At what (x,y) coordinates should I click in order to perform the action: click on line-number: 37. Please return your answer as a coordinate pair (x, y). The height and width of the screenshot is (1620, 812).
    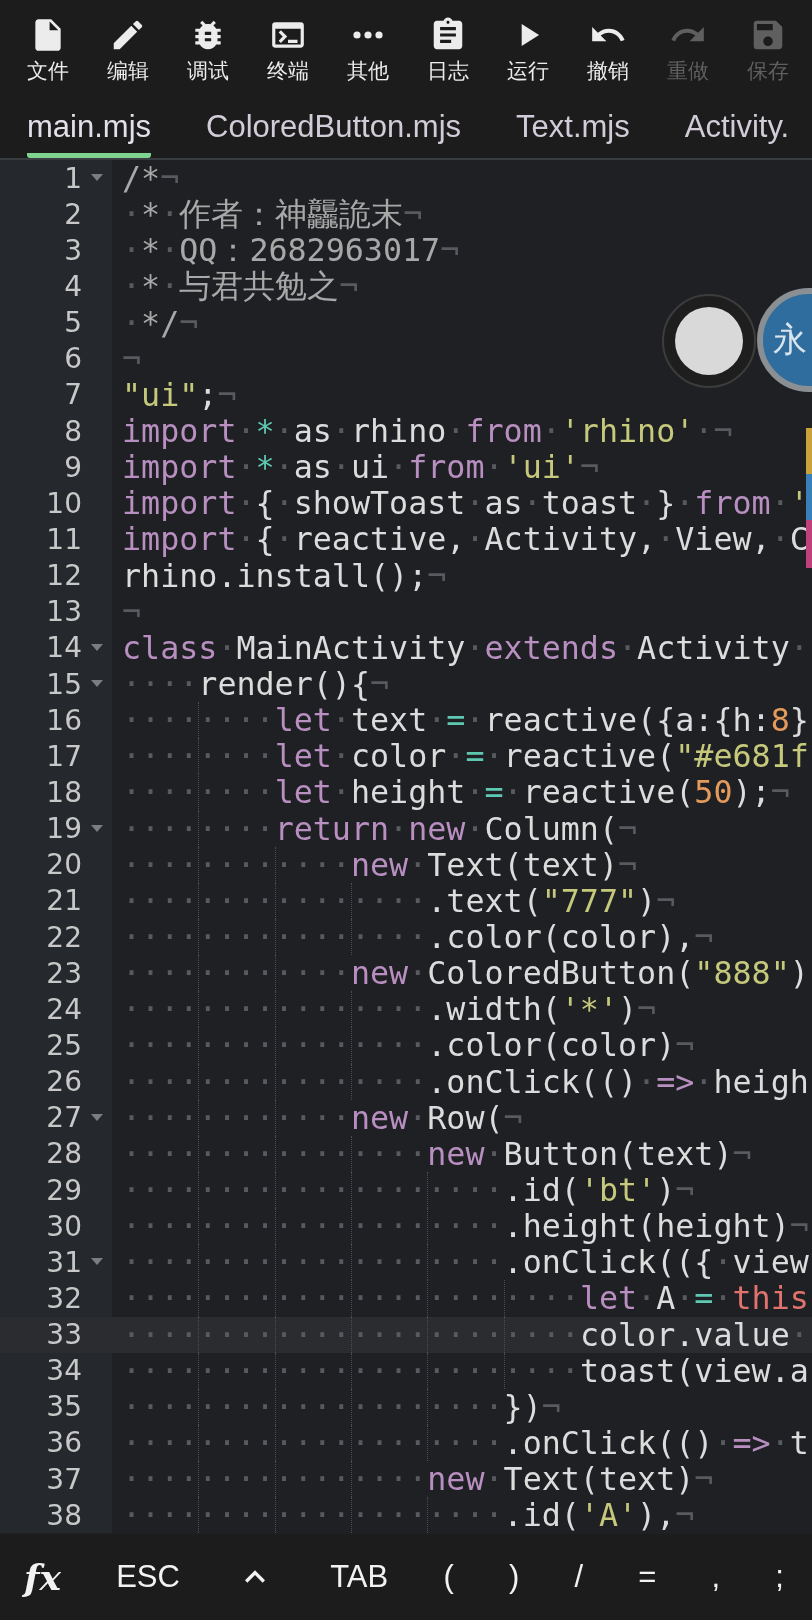
    Looking at the image, I should click on (63, 1479).